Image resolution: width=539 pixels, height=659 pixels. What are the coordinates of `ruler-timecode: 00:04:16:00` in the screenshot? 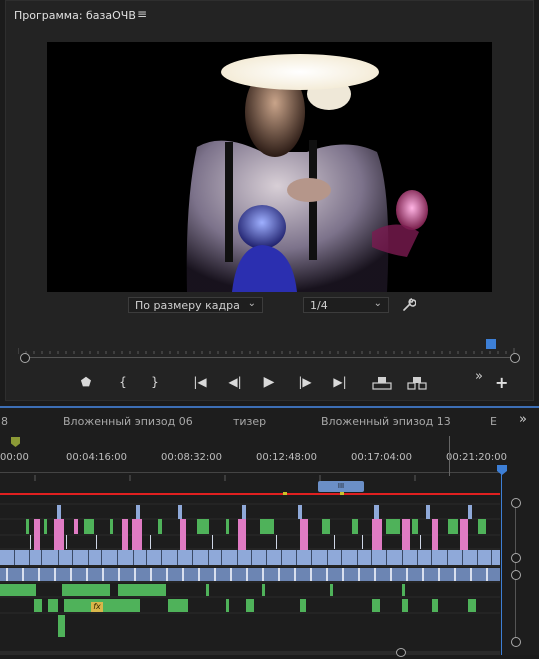 It's located at (97, 457).